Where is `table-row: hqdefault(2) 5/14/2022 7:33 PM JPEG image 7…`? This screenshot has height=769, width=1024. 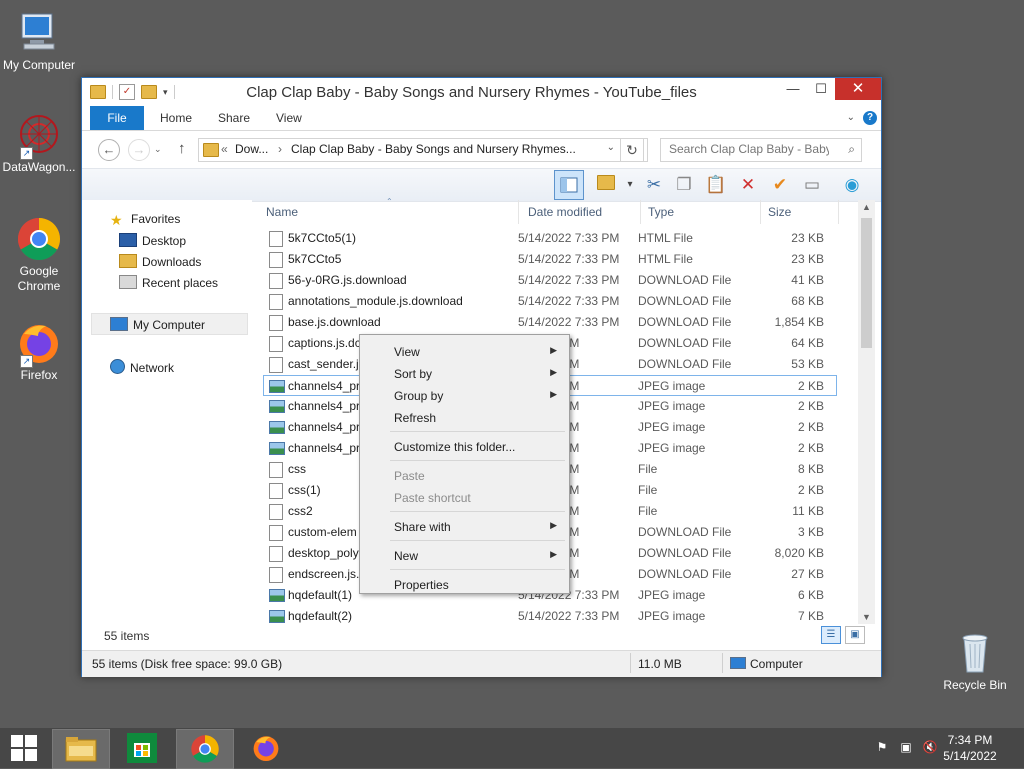 table-row: hqdefault(2) 5/14/2022 7:33 PM JPEG image 7… is located at coordinates (550, 616).